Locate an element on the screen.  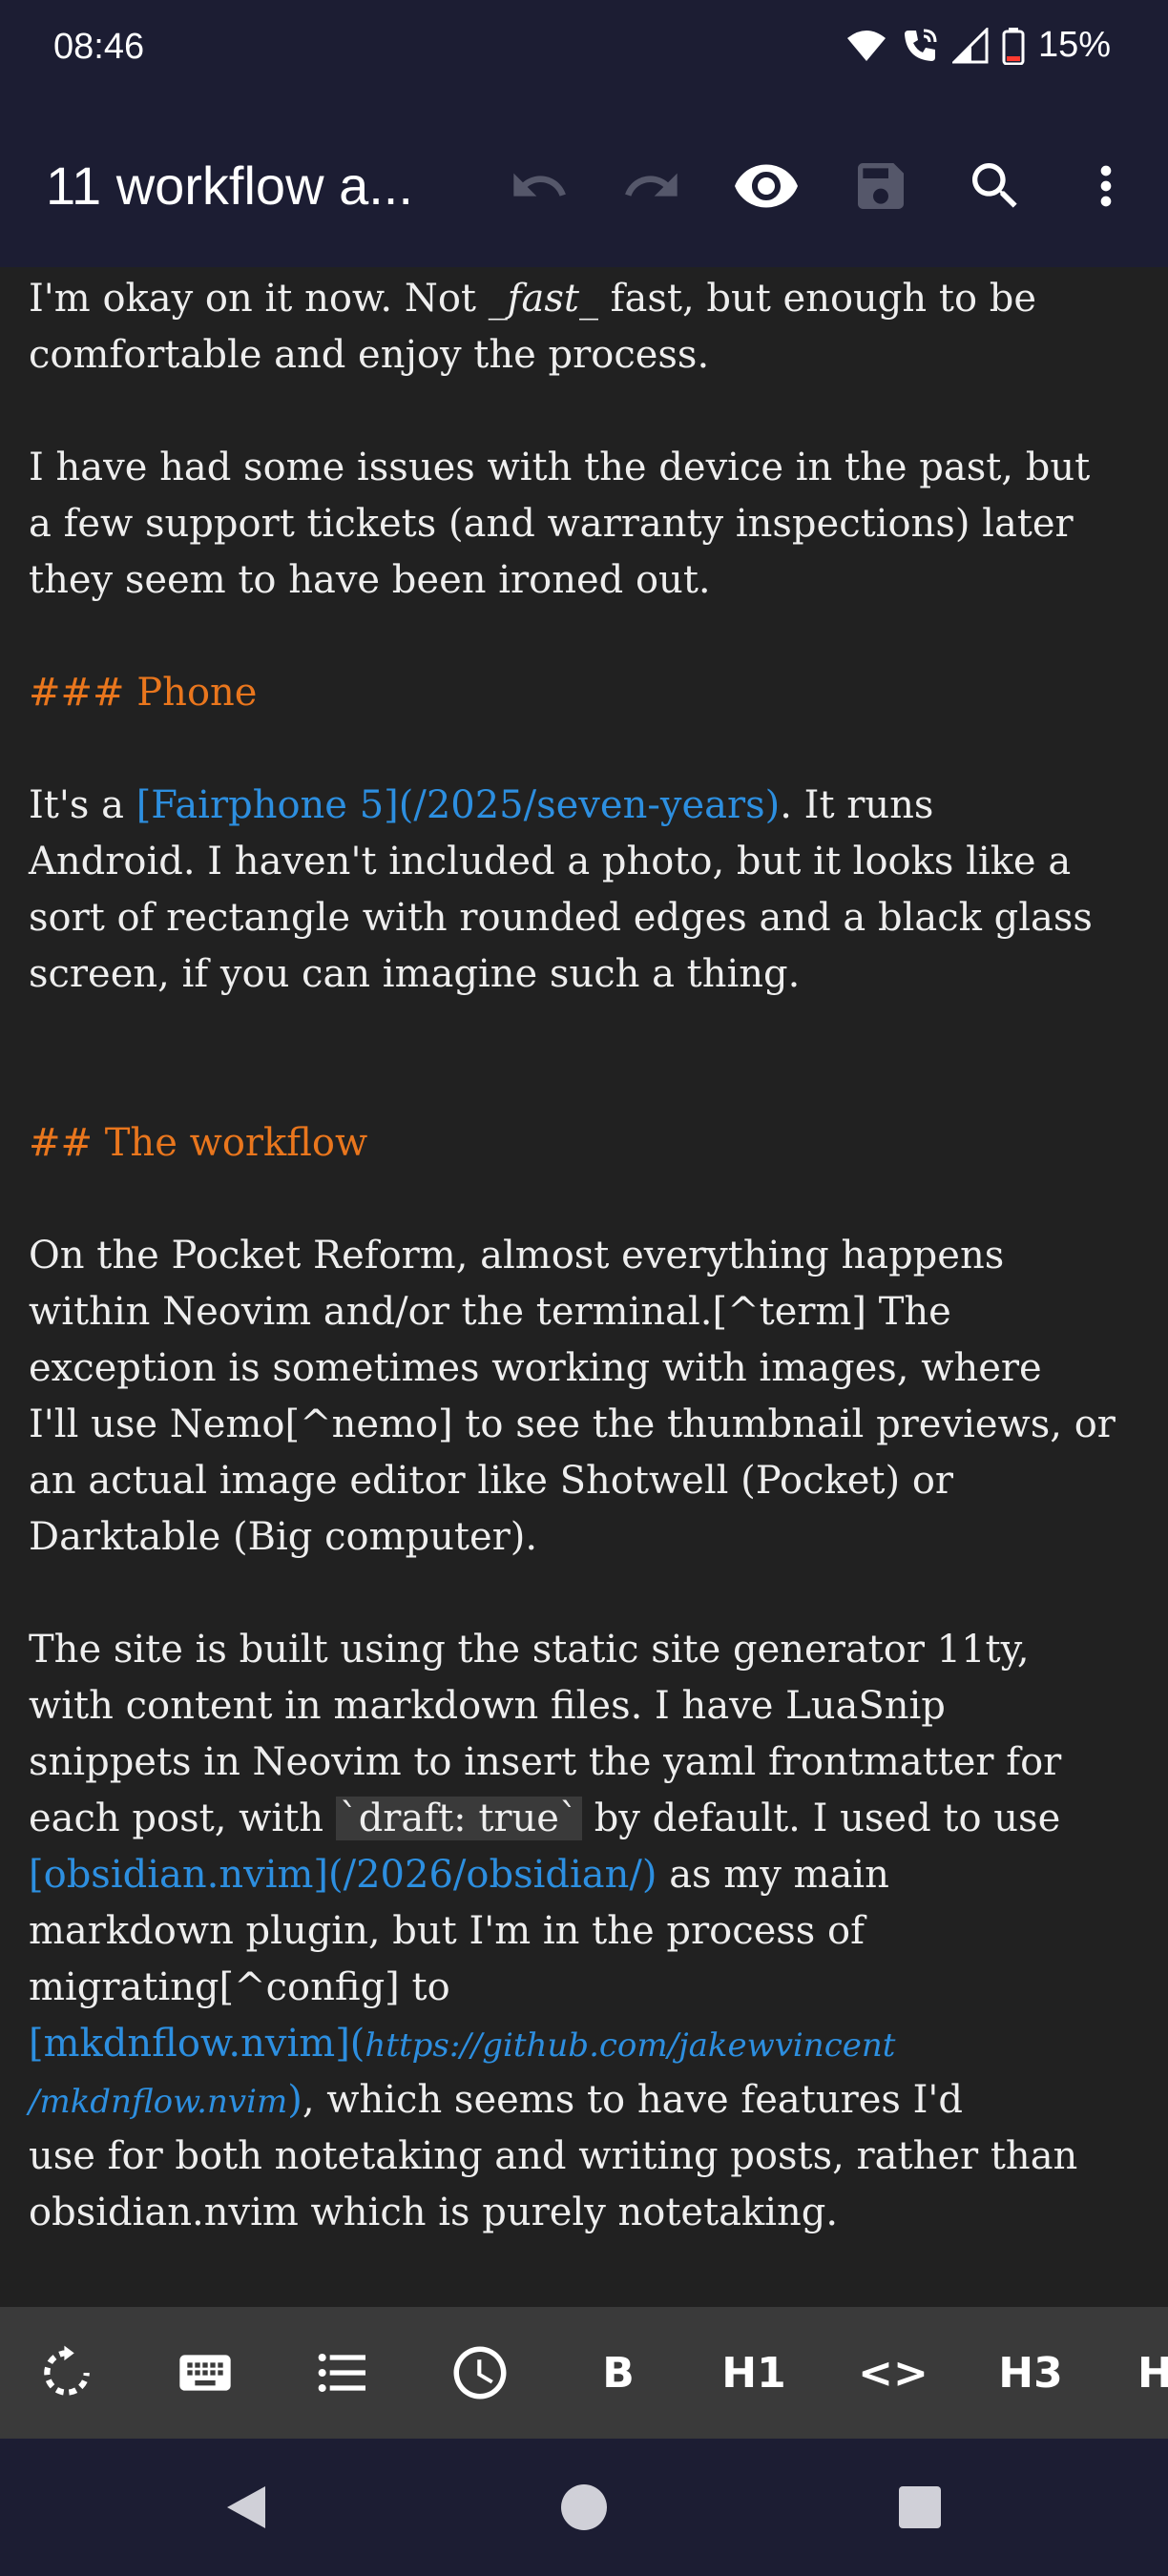
code-icon: <> is located at coordinates (893, 2373).